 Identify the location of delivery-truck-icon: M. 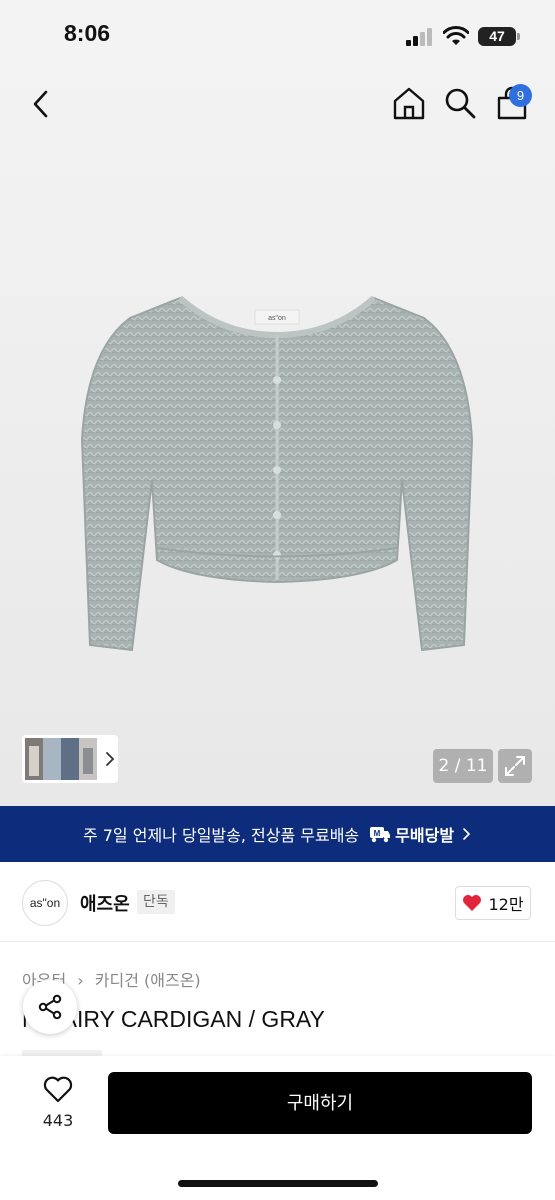
(380, 835).